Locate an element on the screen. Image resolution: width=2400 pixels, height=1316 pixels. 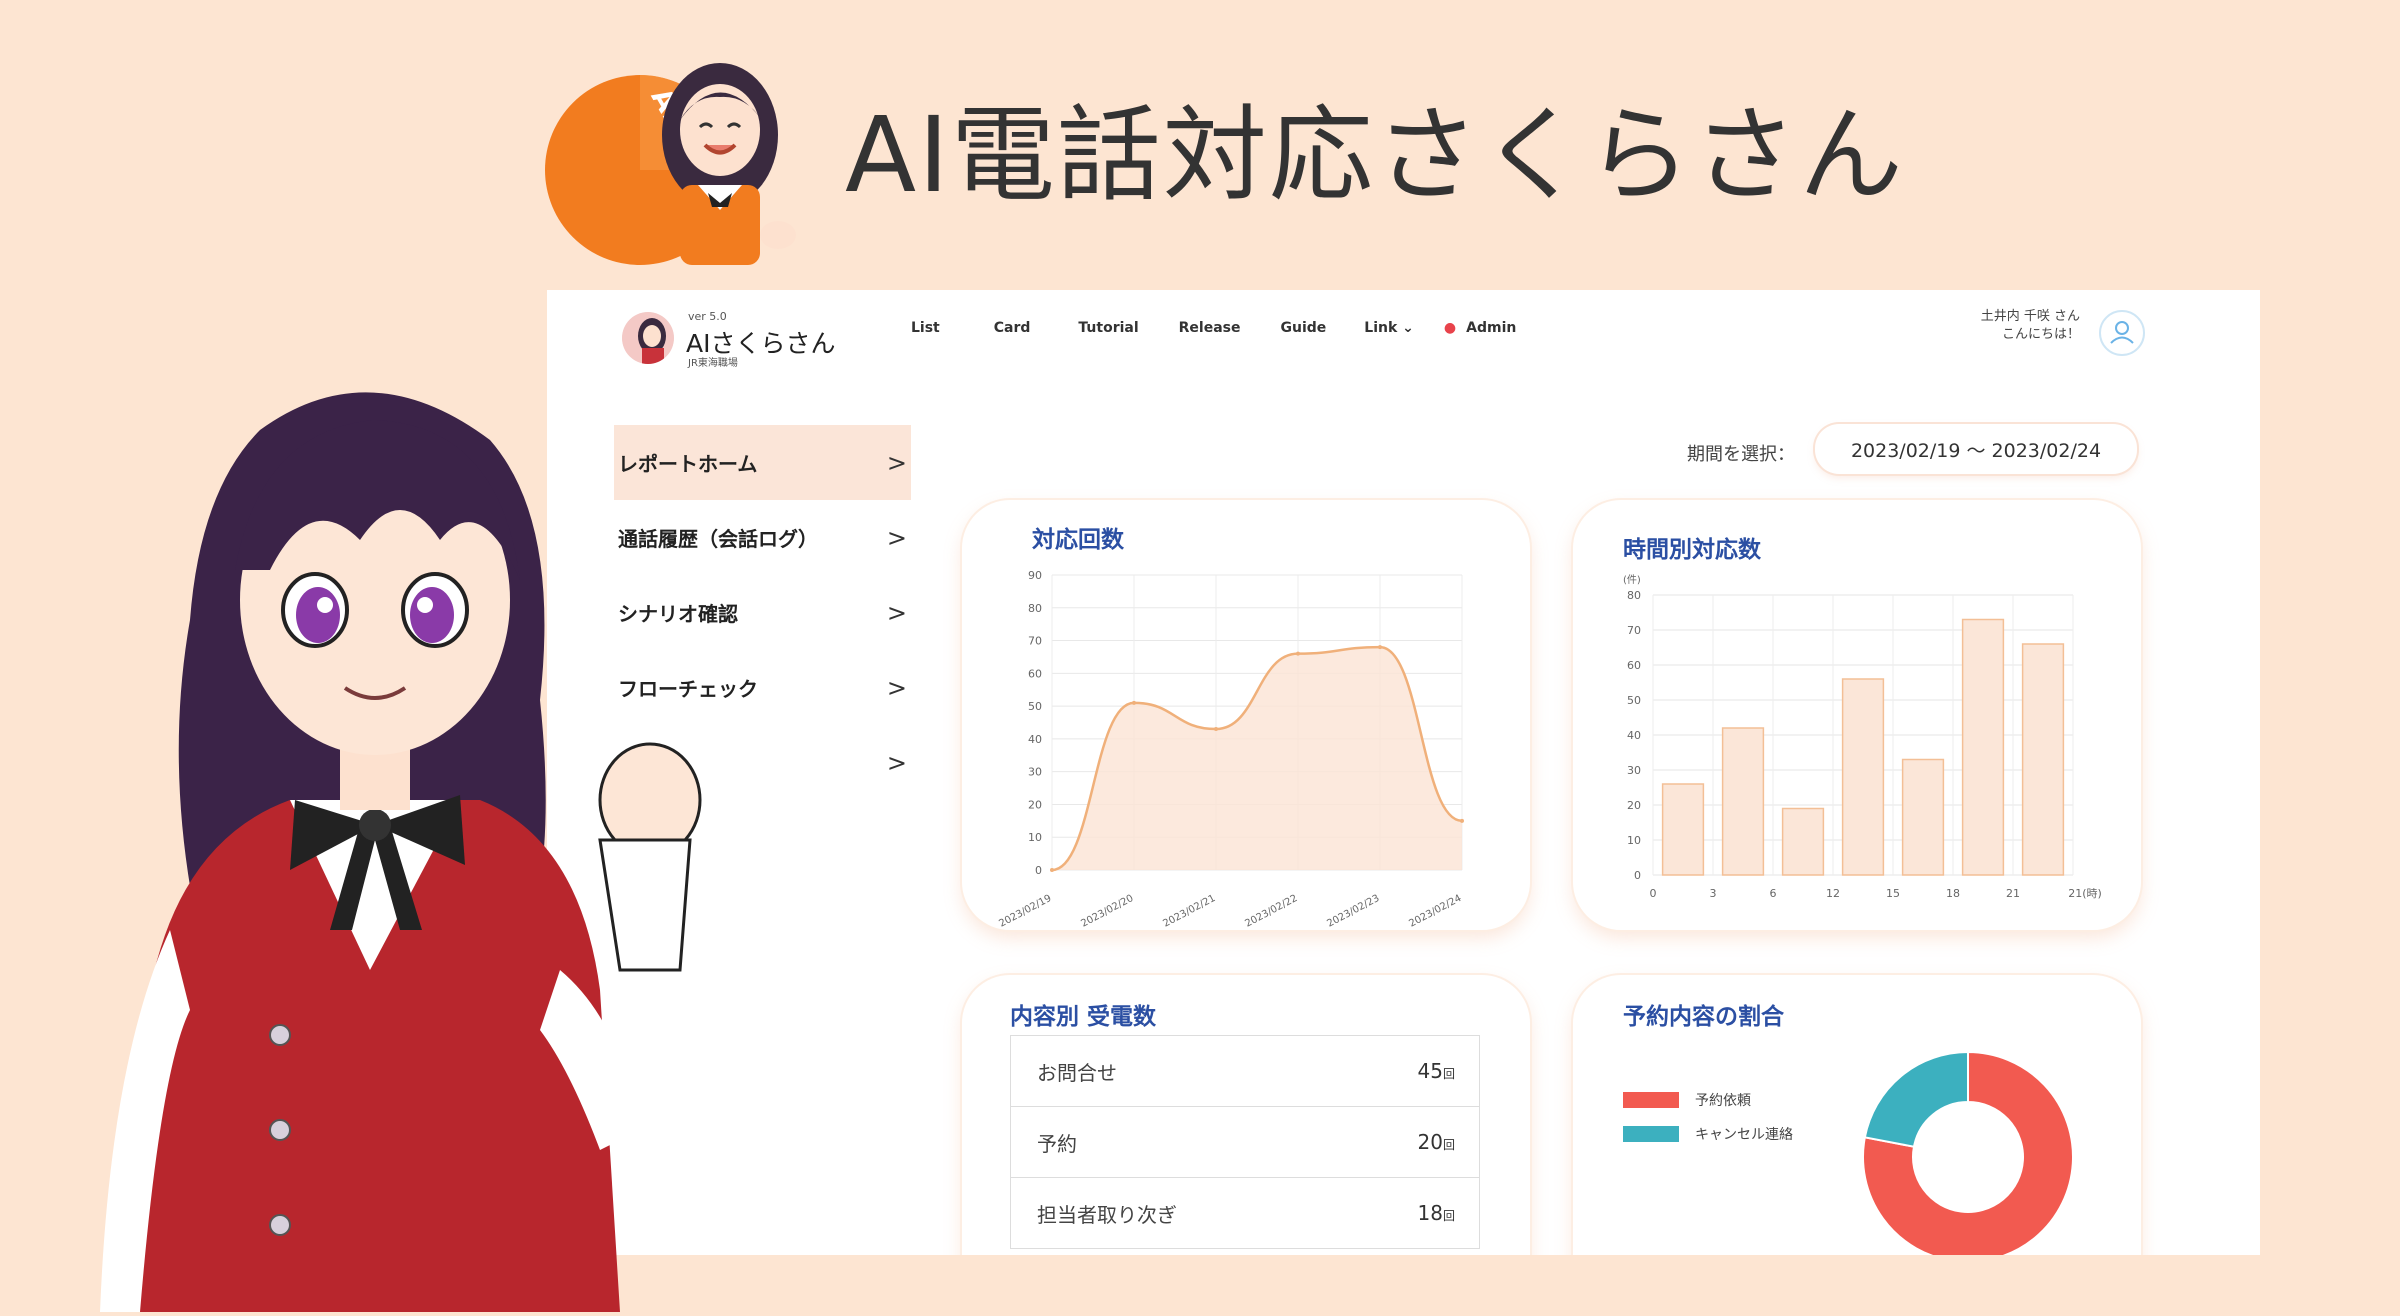
x-tick-label: 15 is located at coordinates (1893, 893).